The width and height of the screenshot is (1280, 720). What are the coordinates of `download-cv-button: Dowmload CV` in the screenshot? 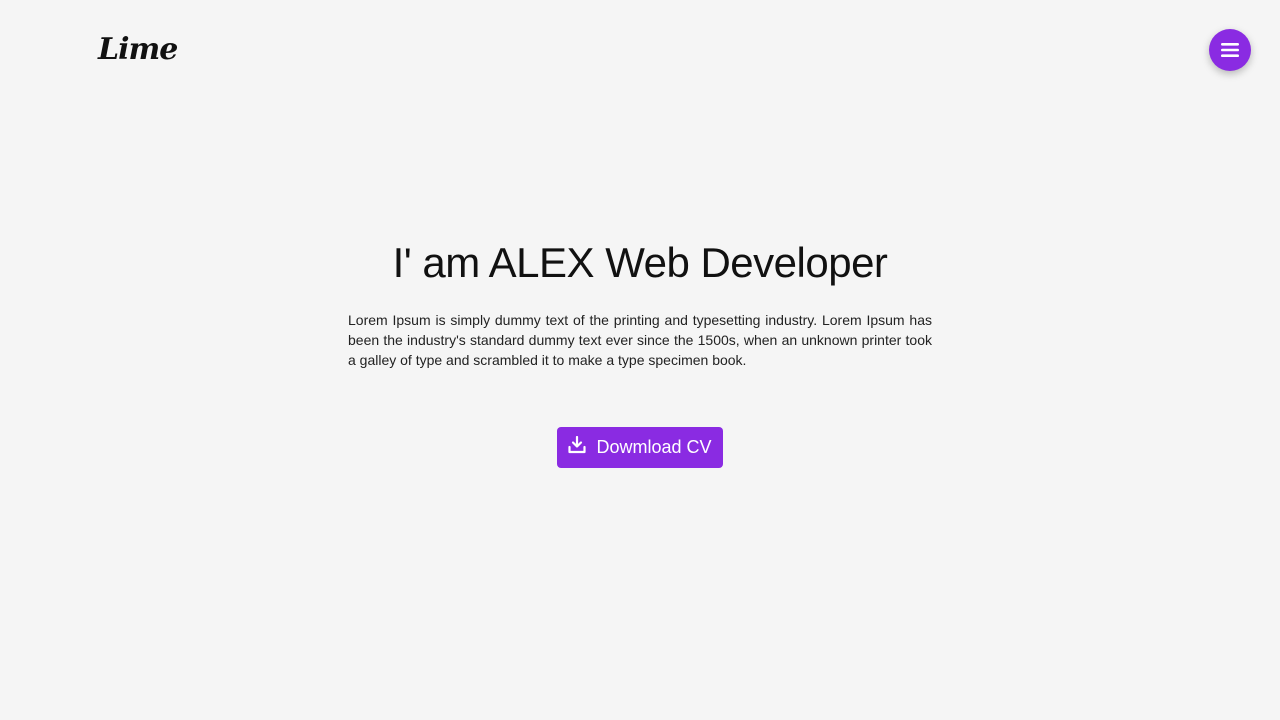 It's located at (640, 447).